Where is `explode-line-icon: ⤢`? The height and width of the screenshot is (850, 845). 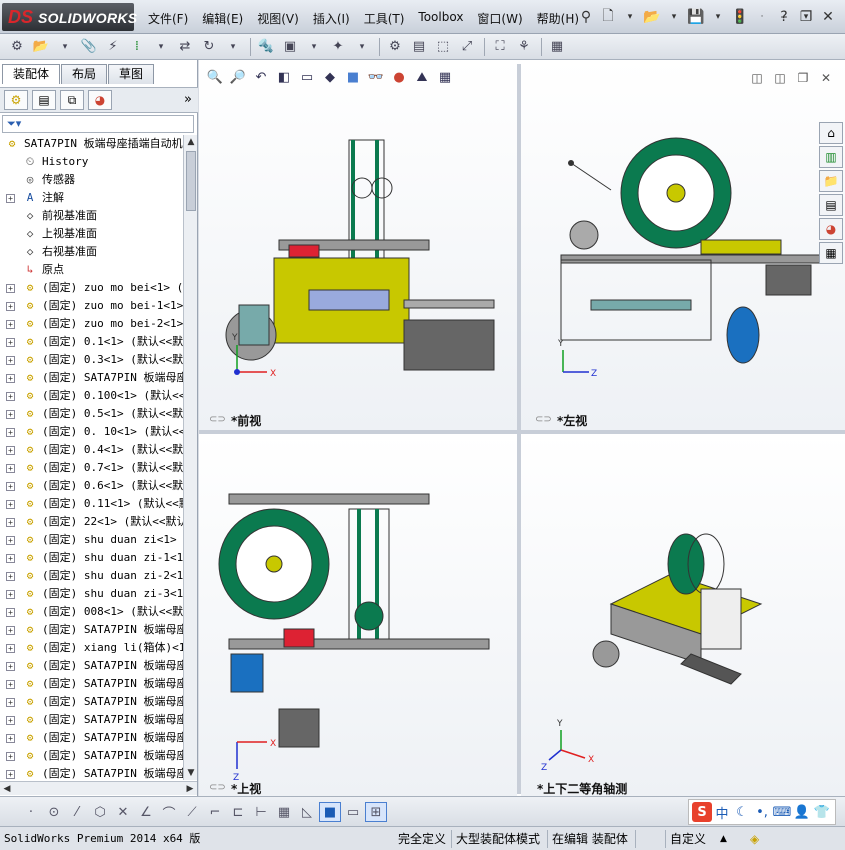 explode-line-icon: ⤢ is located at coordinates (467, 47).